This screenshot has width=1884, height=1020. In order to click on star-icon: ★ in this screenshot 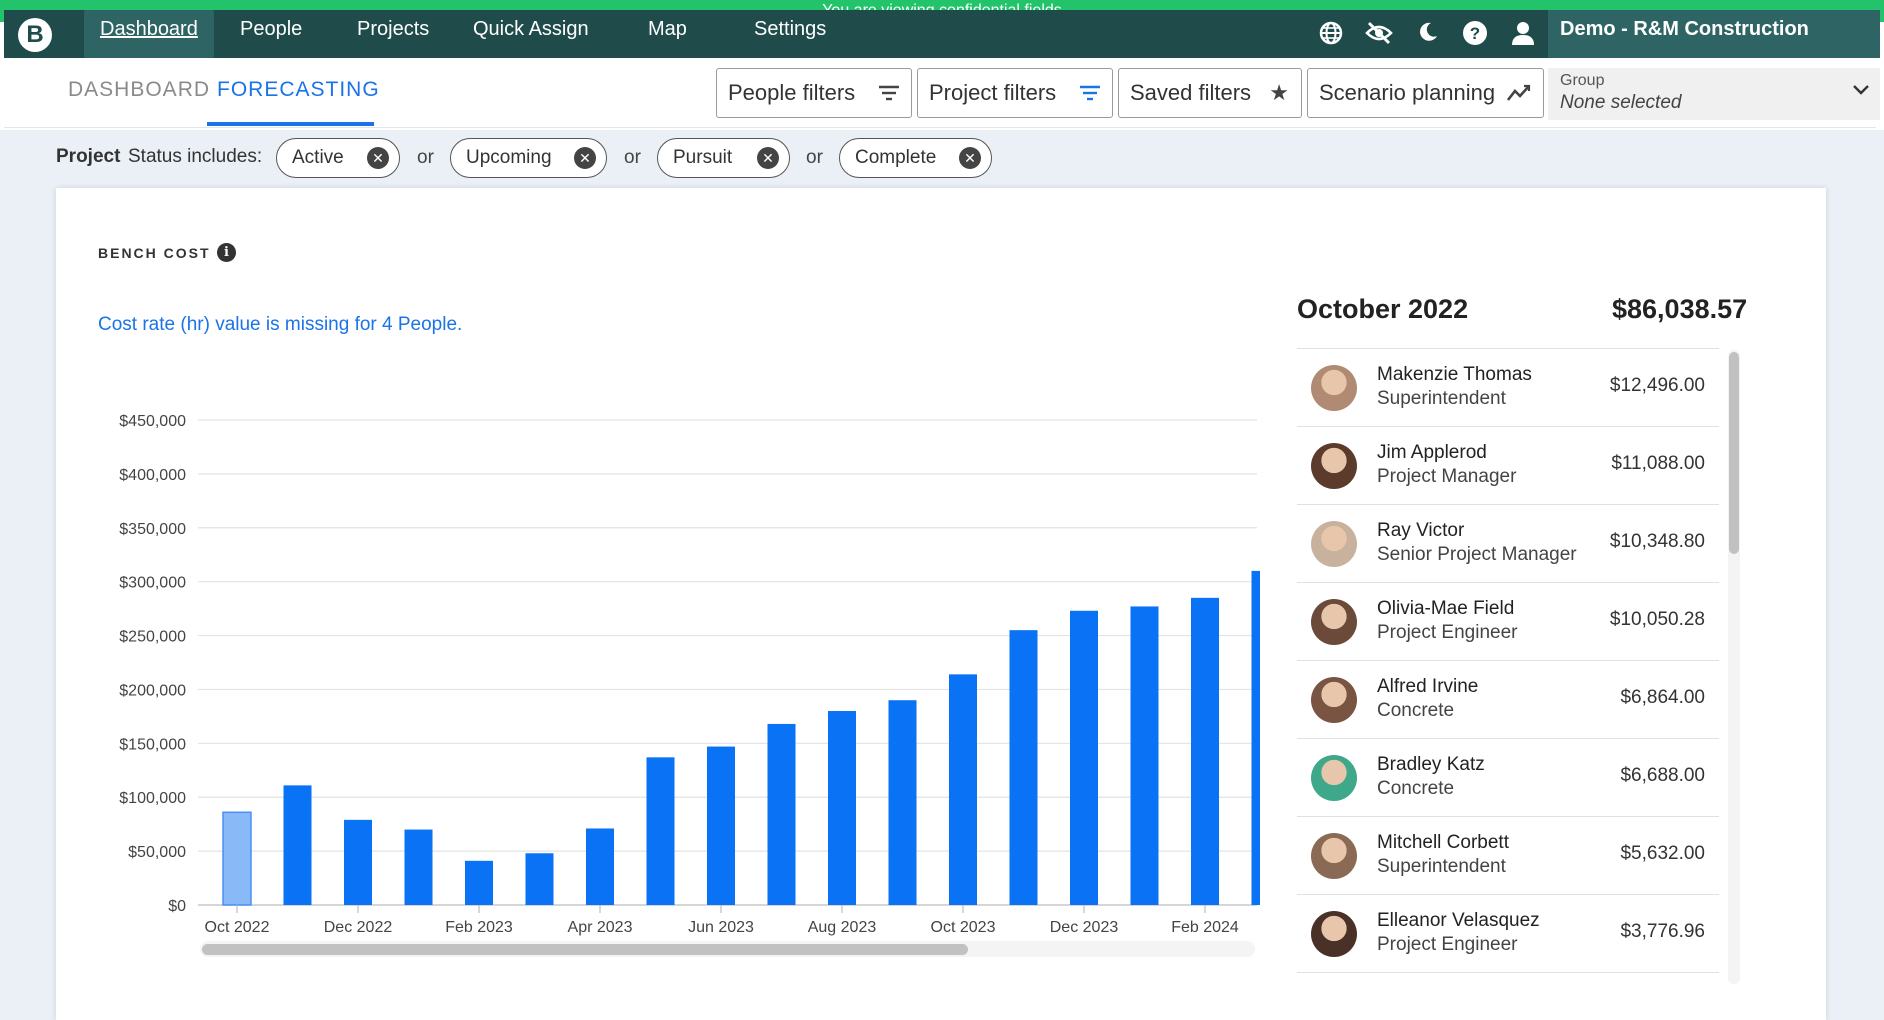, I will do `click(1279, 92)`.